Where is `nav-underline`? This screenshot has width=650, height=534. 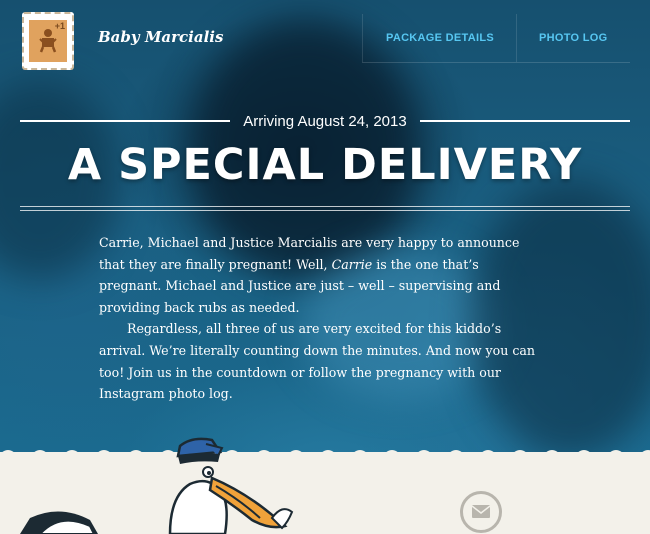
nav-underline is located at coordinates (496, 62).